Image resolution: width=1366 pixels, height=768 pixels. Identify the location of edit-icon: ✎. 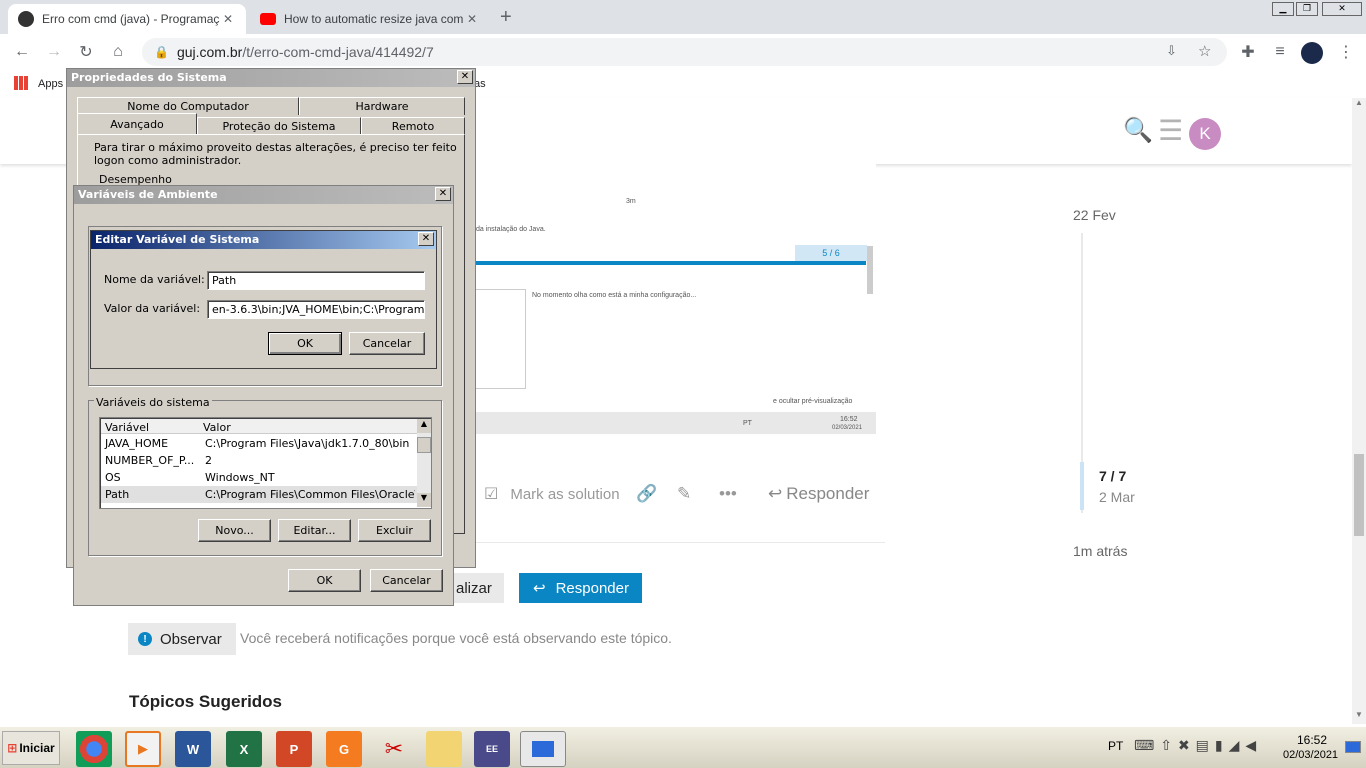
(684, 494).